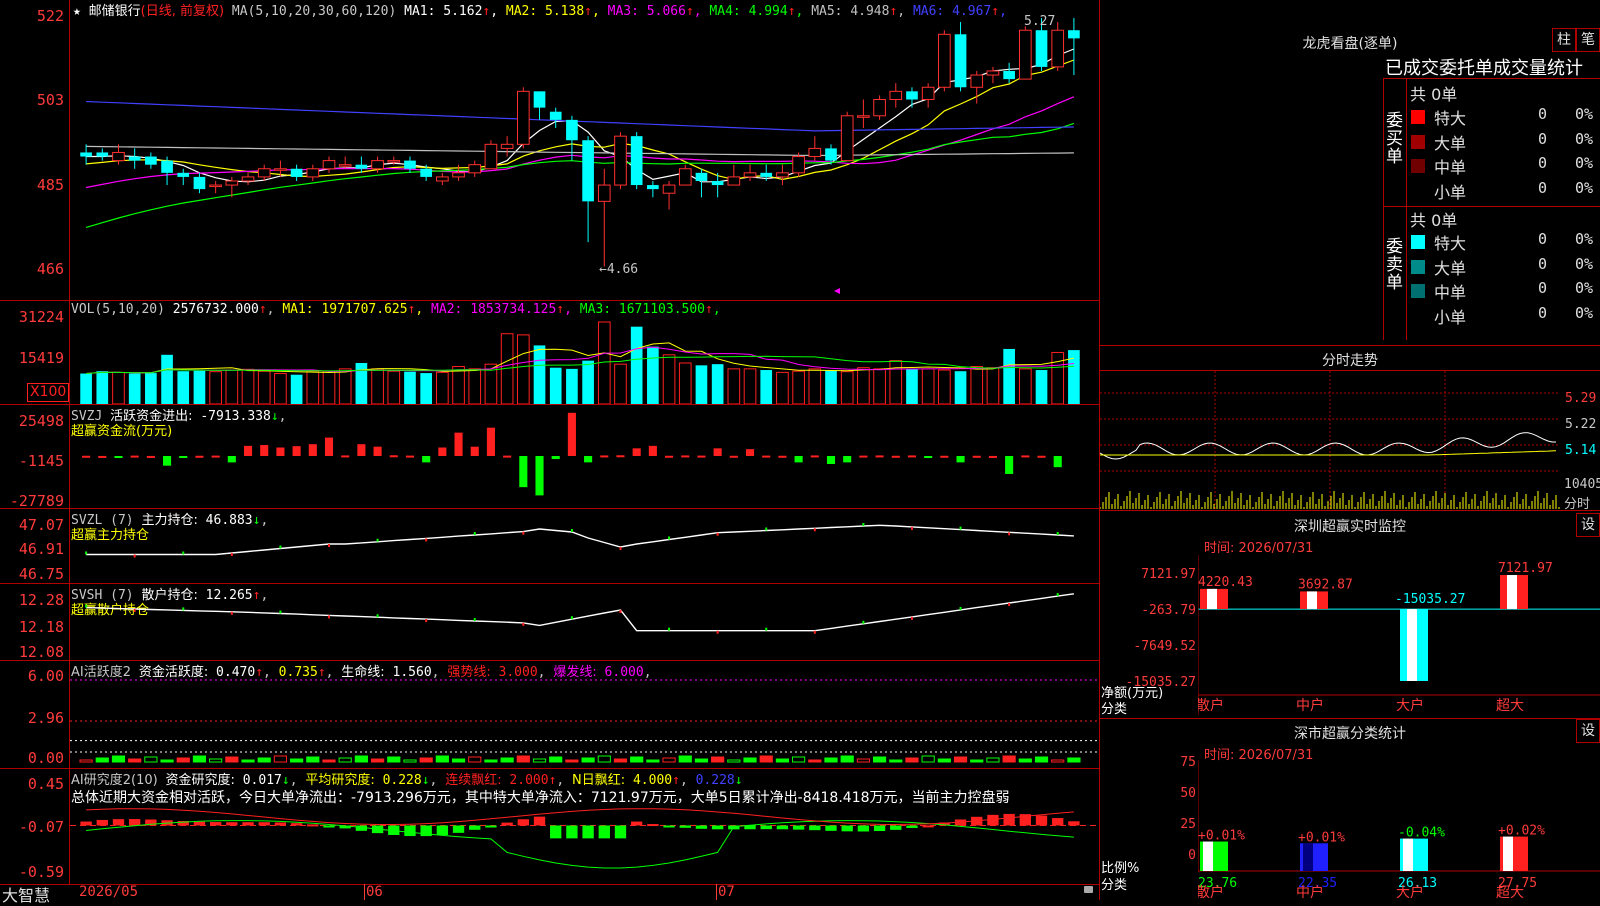 Image resolution: width=1600 pixels, height=906 pixels. I want to click on svzl-tick: 47.07, so click(41, 525).